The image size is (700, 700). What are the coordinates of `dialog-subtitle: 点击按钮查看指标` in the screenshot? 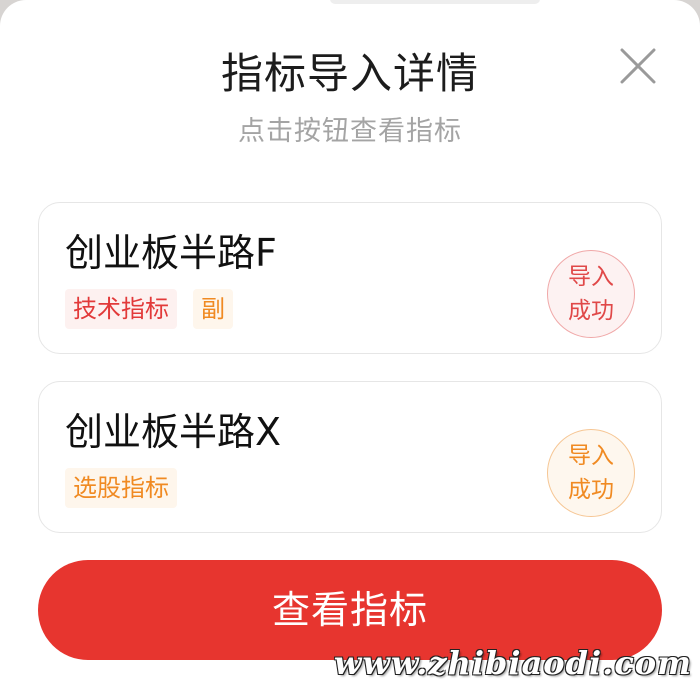 It's located at (350, 131).